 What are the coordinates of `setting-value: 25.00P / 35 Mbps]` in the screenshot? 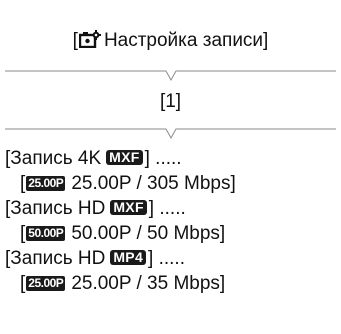 It's located at (148, 283).